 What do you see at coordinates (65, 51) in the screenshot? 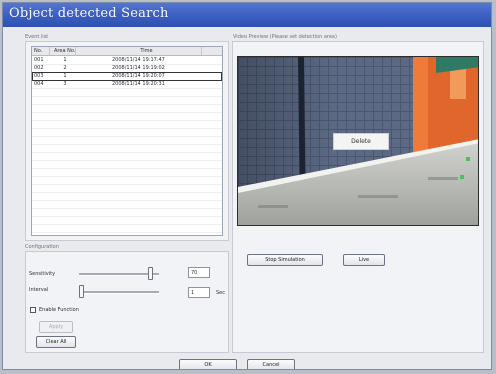
I see `column-header-area: Area No.` at bounding box center [65, 51].